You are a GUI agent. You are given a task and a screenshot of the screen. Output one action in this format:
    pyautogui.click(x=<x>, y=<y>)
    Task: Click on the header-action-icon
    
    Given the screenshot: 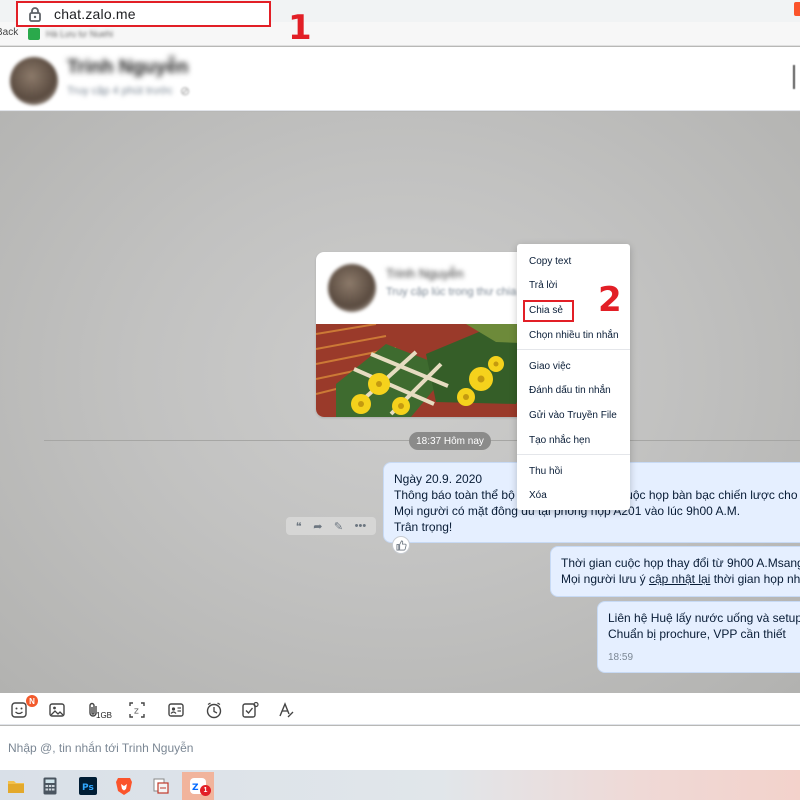 What is the action you would take?
    pyautogui.click(x=796, y=77)
    